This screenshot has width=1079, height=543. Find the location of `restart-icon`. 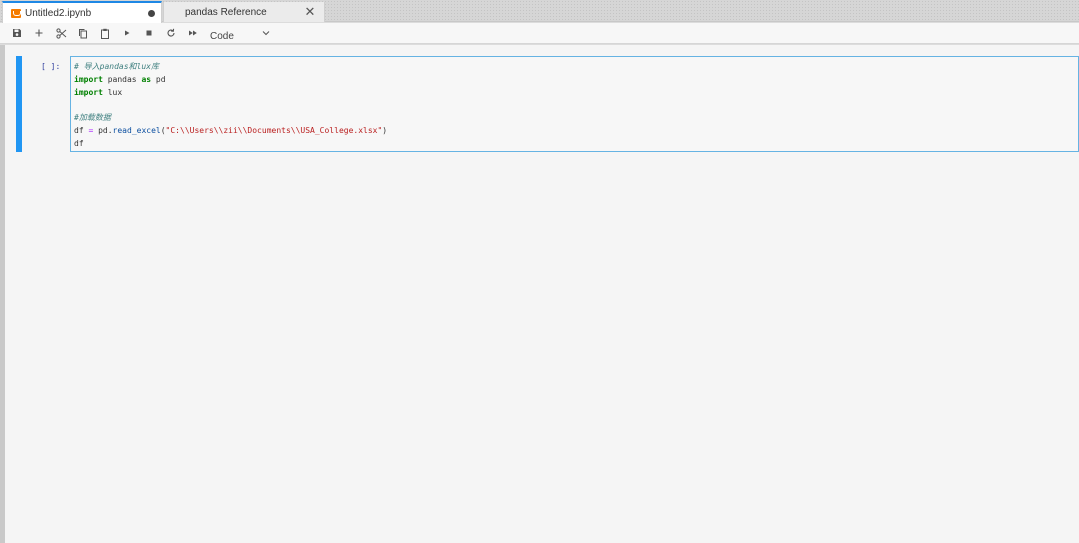

restart-icon is located at coordinates (171, 32).